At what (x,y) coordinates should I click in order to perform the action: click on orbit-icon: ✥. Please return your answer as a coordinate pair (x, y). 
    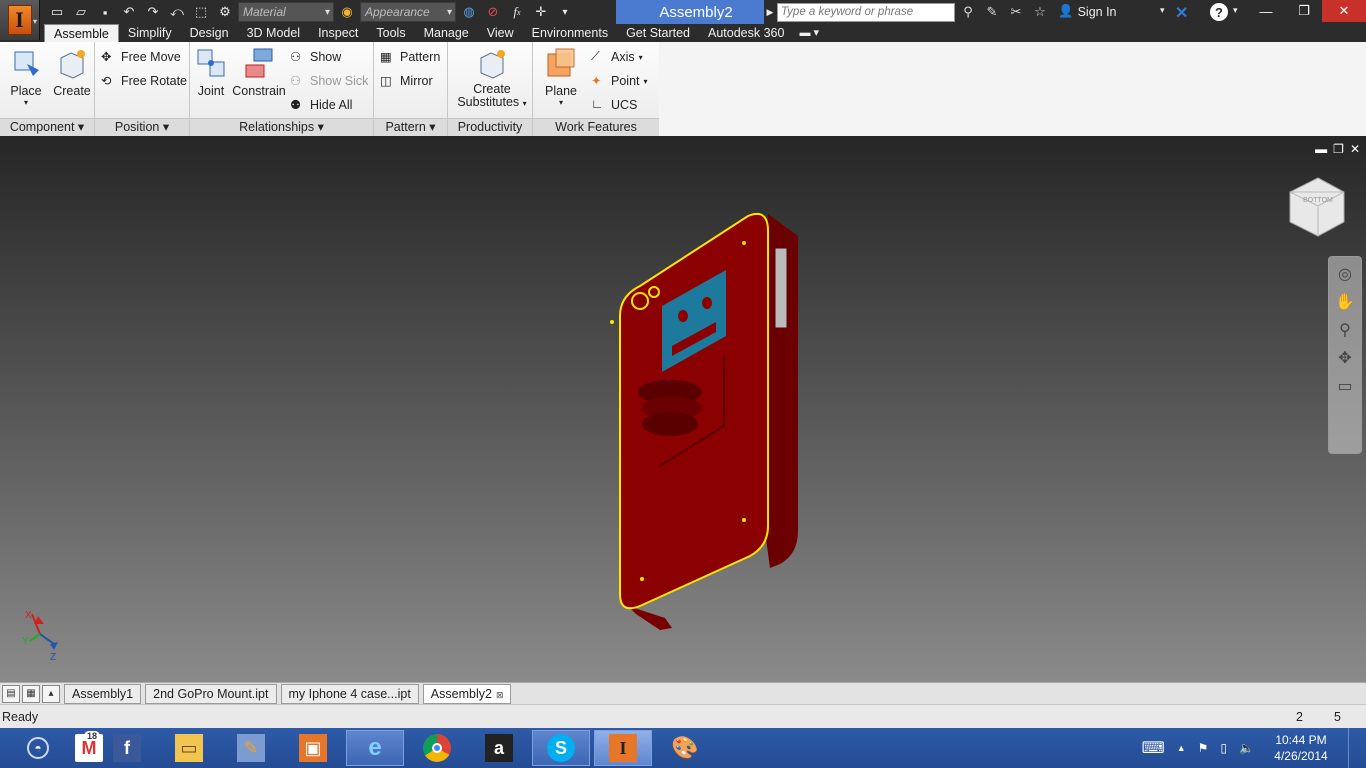
    Looking at the image, I should click on (1345, 358).